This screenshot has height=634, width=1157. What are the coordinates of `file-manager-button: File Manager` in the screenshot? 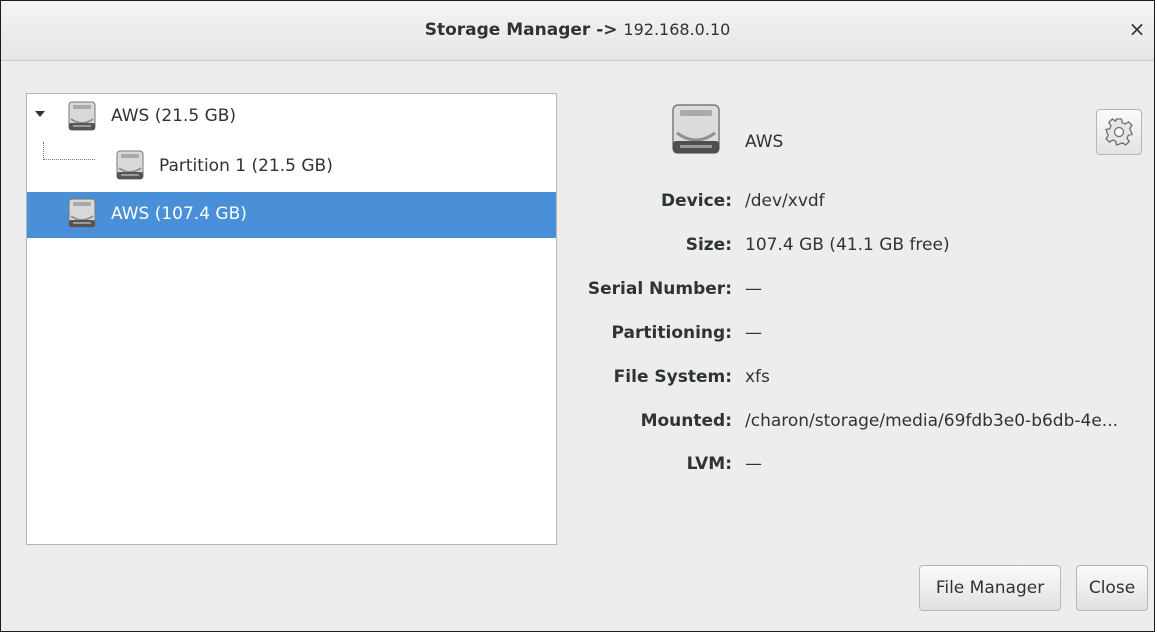 It's located at (990, 588).